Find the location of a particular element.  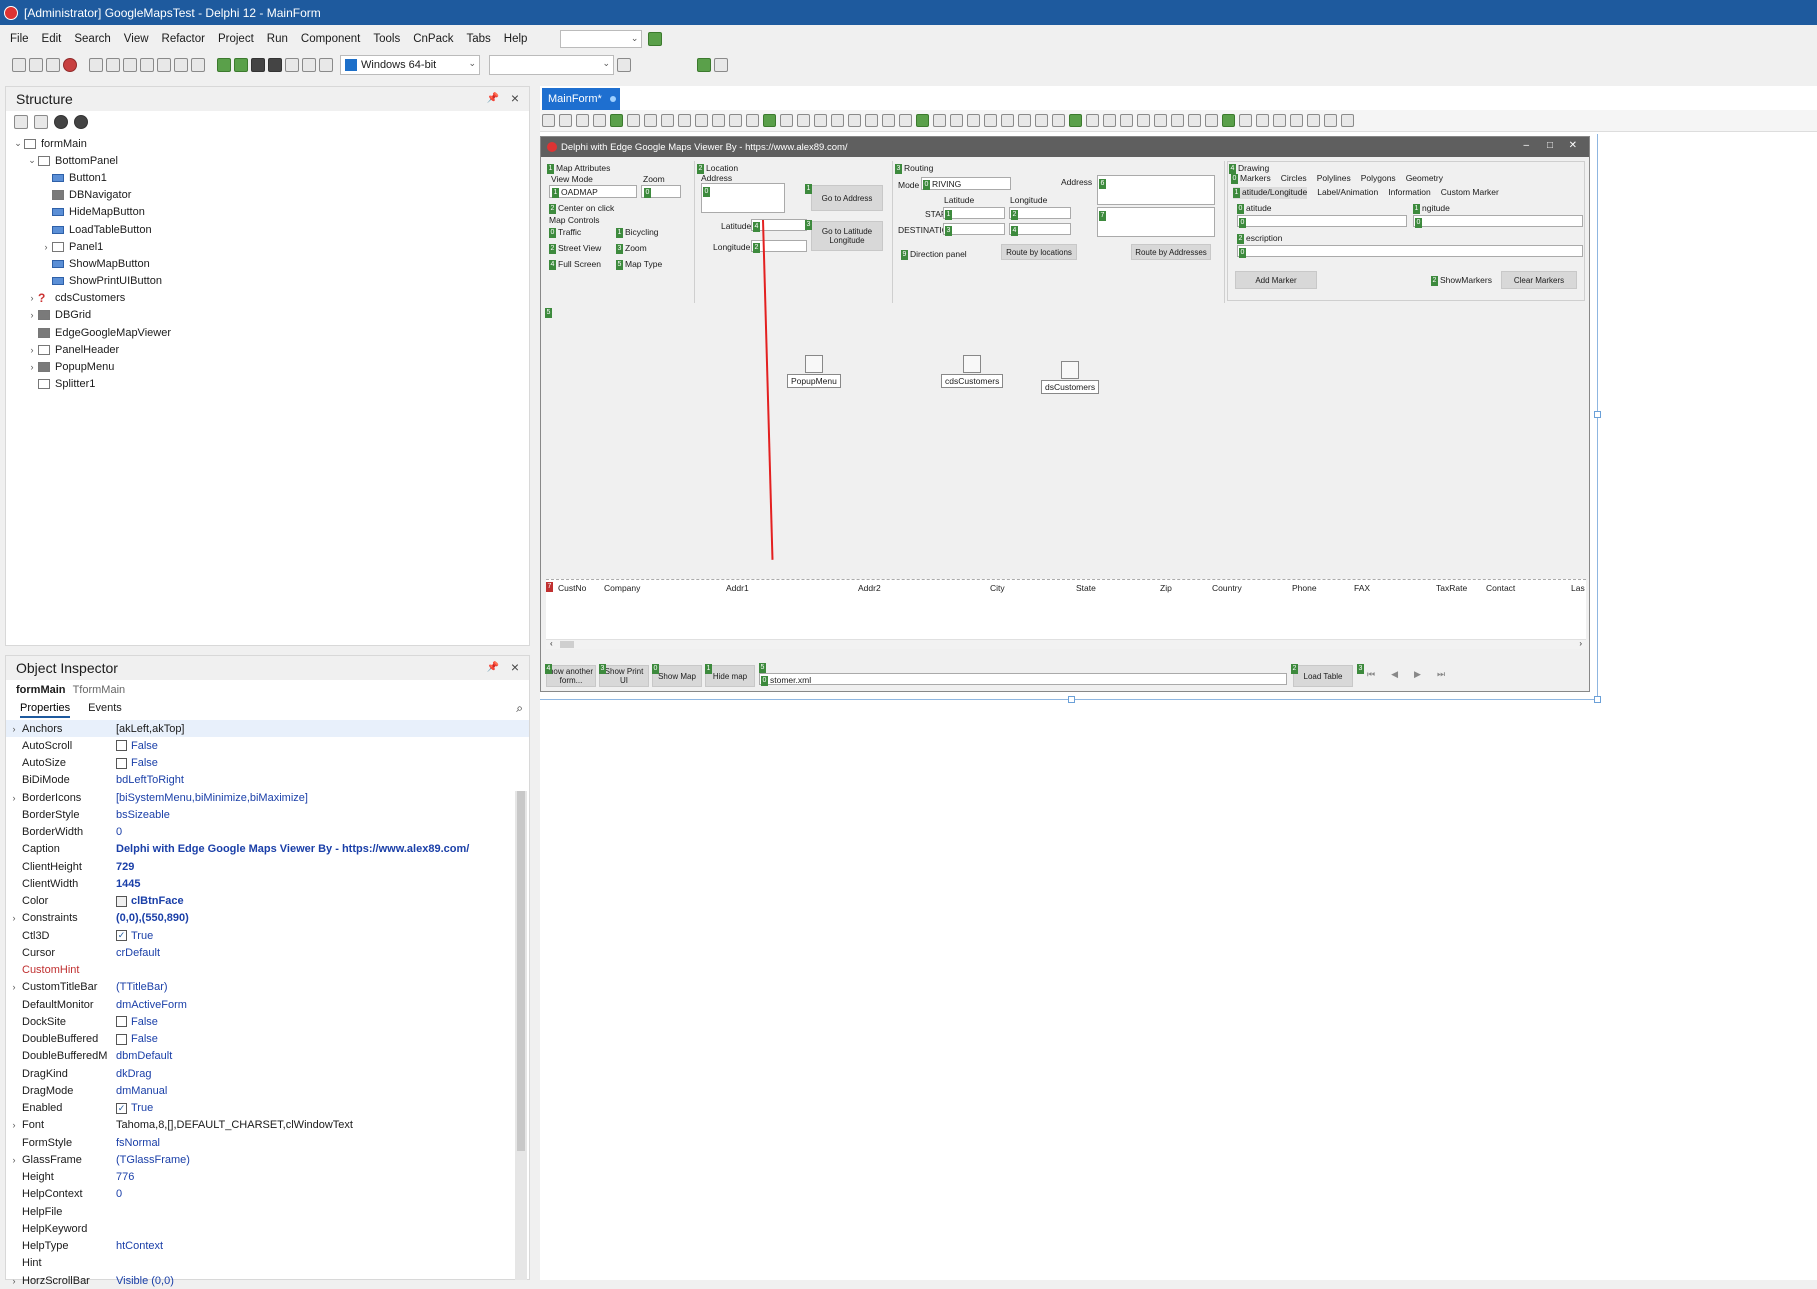

show-markers-check: 2 ShowMarkers is located at coordinates (1461, 280).